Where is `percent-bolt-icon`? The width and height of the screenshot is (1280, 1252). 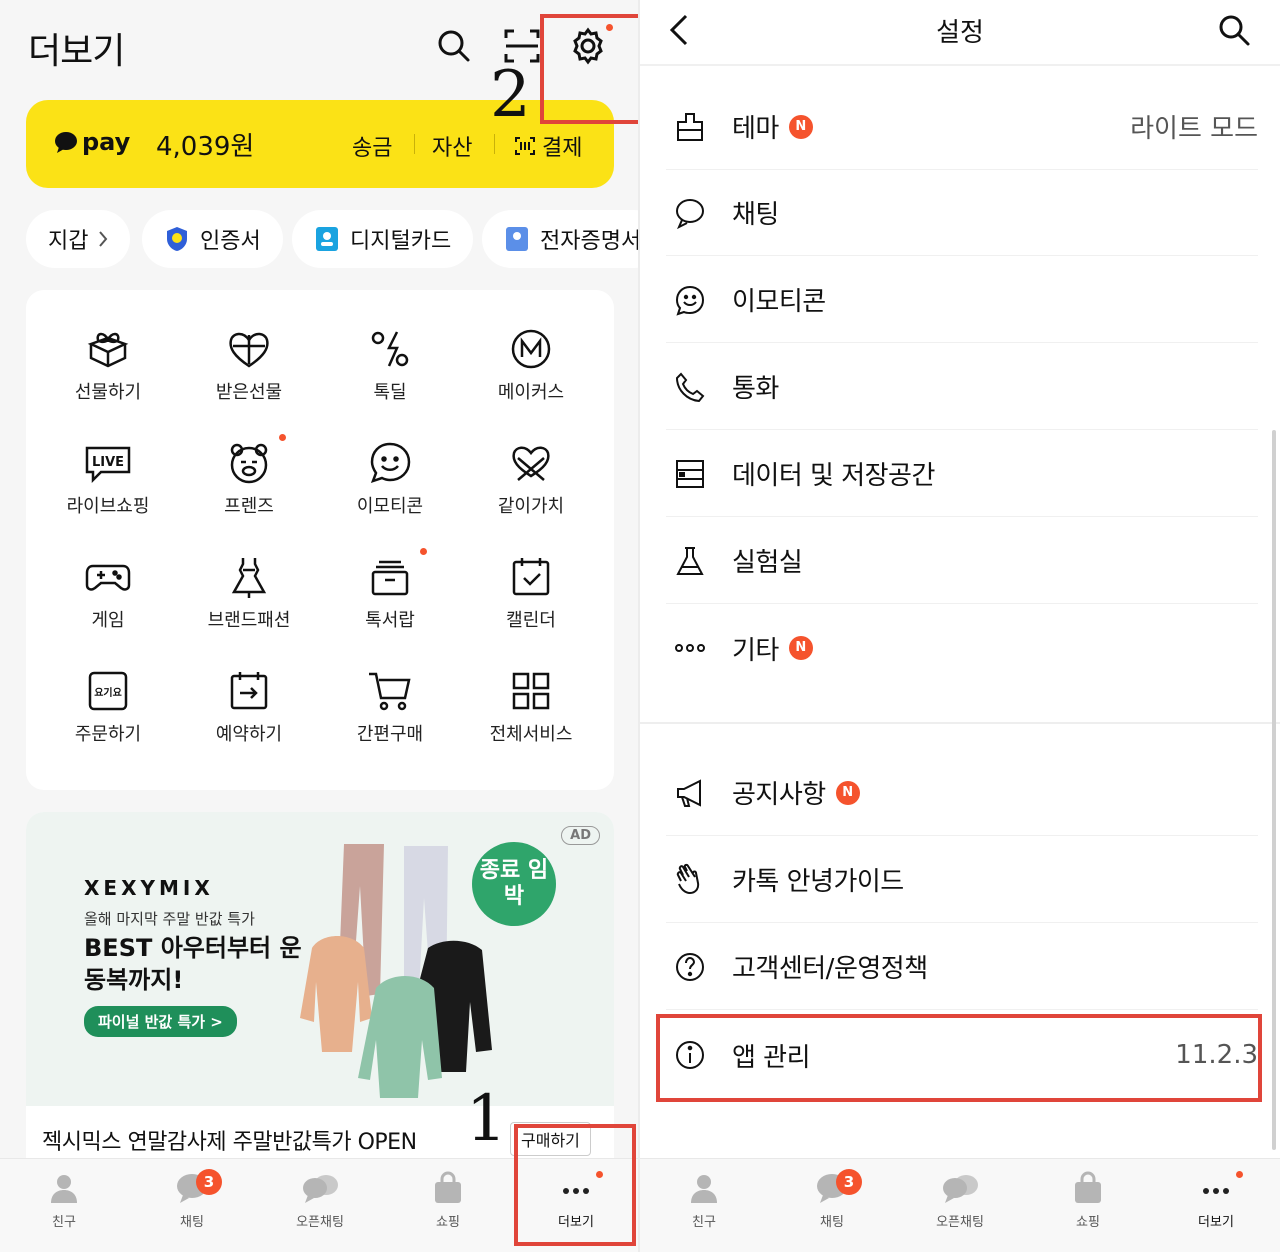 percent-bolt-icon is located at coordinates (390, 349).